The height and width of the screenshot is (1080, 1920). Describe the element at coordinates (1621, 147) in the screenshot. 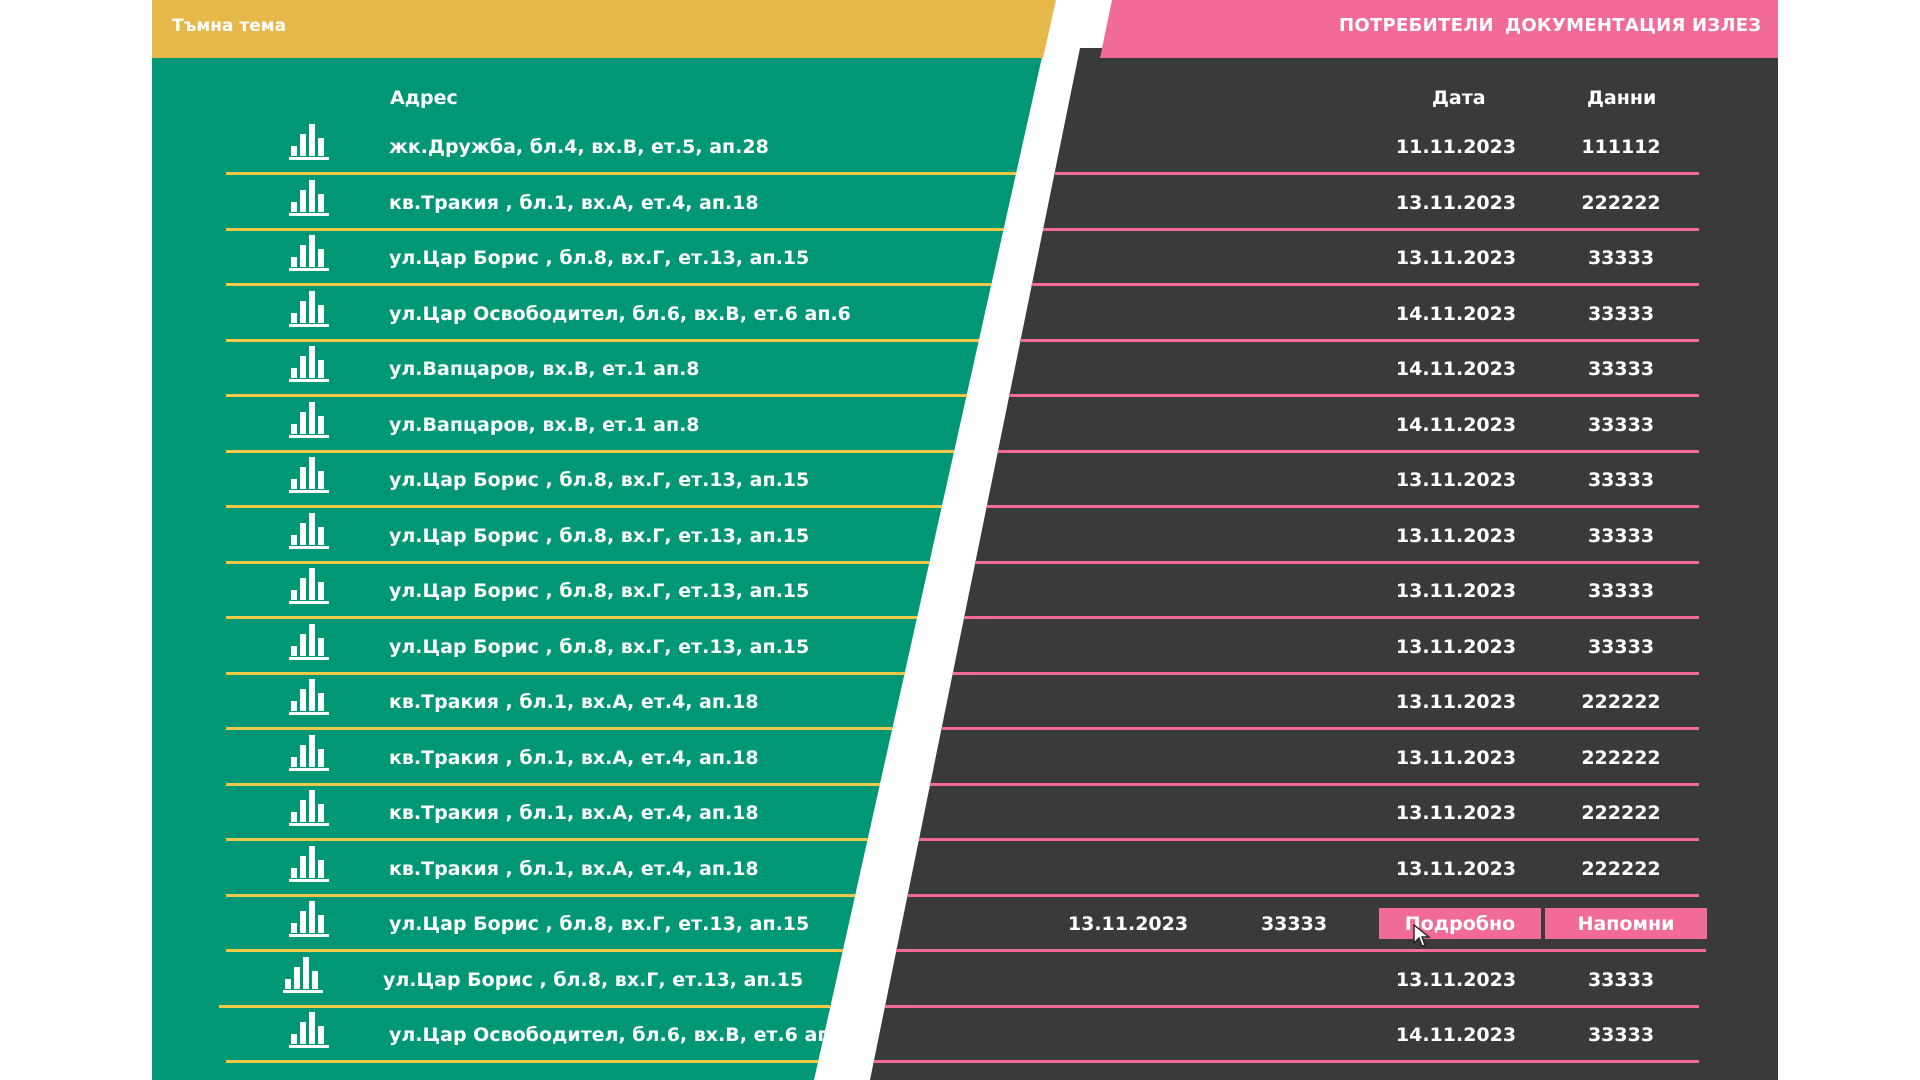

I see `row-data: 111112` at that location.